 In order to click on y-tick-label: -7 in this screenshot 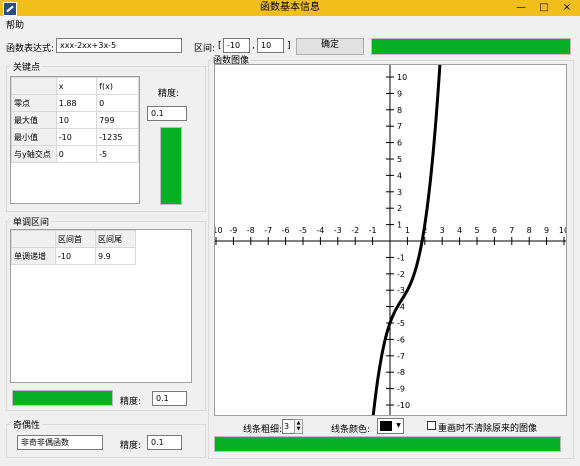, I will do `click(401, 356)`.